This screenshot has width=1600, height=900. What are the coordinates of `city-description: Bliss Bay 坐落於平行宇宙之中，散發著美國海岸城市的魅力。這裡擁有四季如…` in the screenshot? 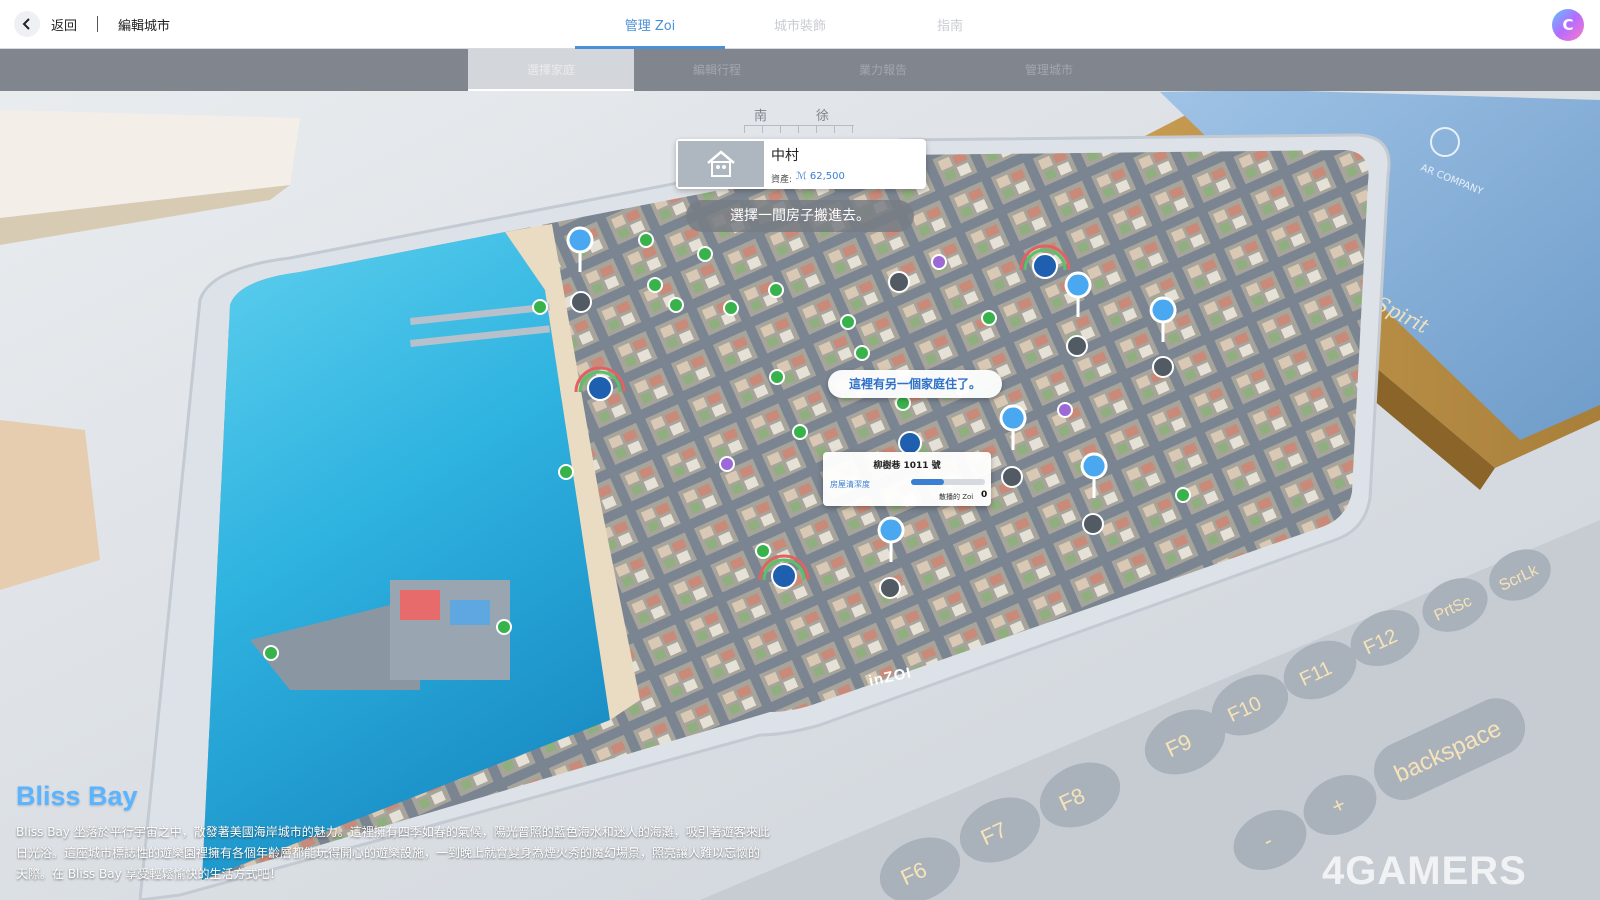 It's located at (431, 853).